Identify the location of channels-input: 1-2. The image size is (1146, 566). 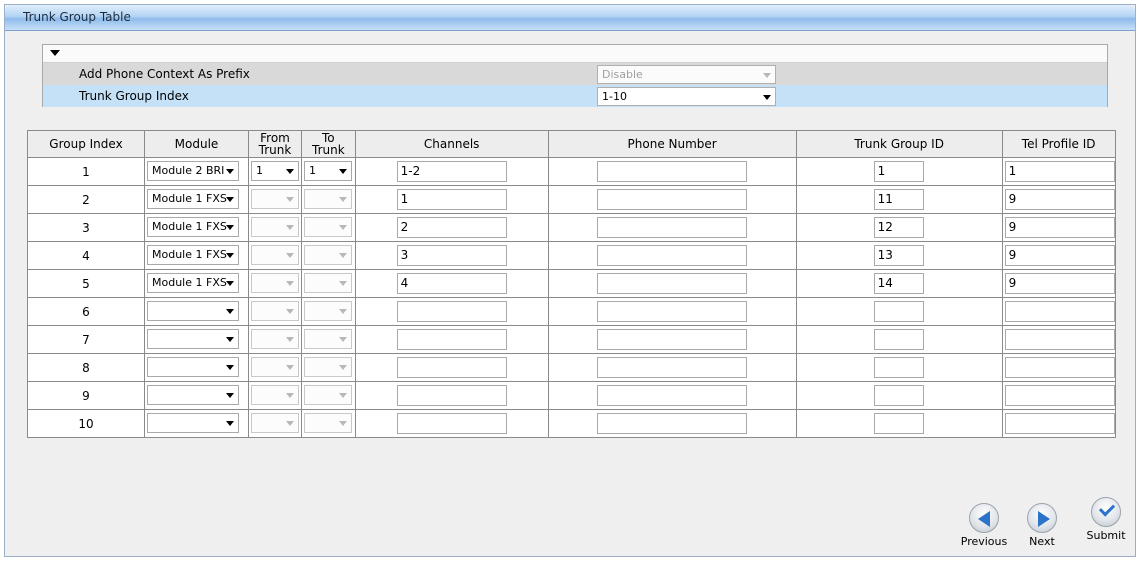
(451, 171).